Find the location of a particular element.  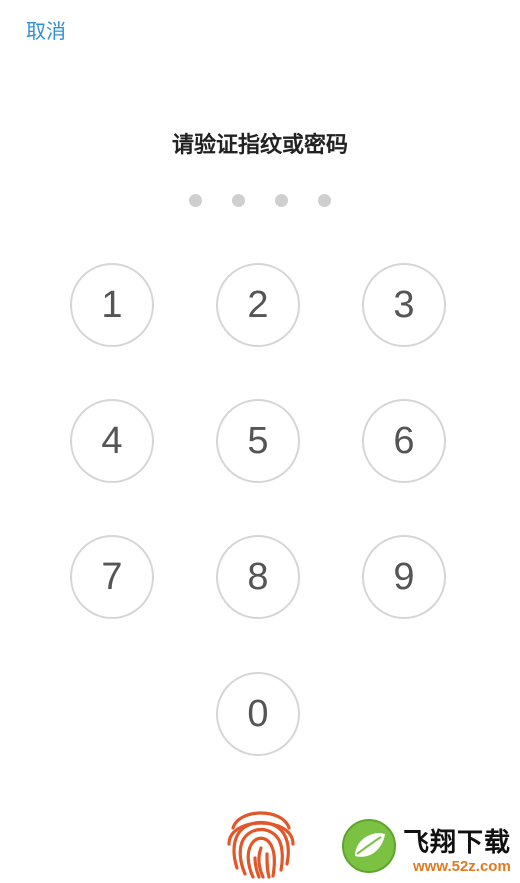

keypad-key-label: 9 is located at coordinates (404, 576).